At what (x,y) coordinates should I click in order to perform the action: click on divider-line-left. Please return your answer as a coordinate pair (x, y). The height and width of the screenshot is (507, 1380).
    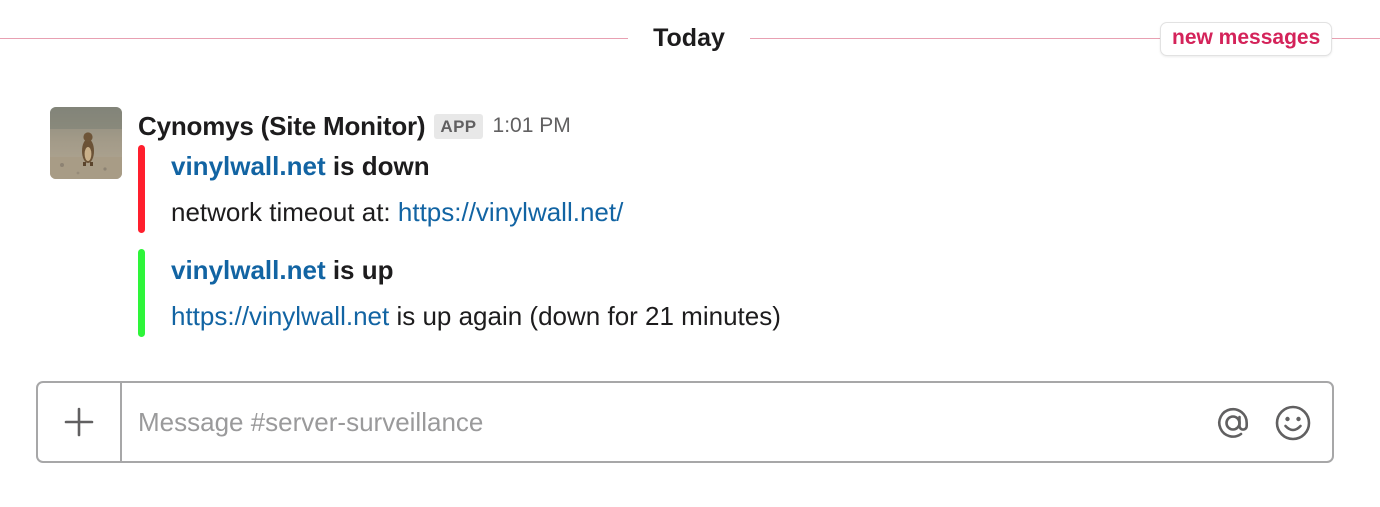
    Looking at the image, I should click on (314, 38).